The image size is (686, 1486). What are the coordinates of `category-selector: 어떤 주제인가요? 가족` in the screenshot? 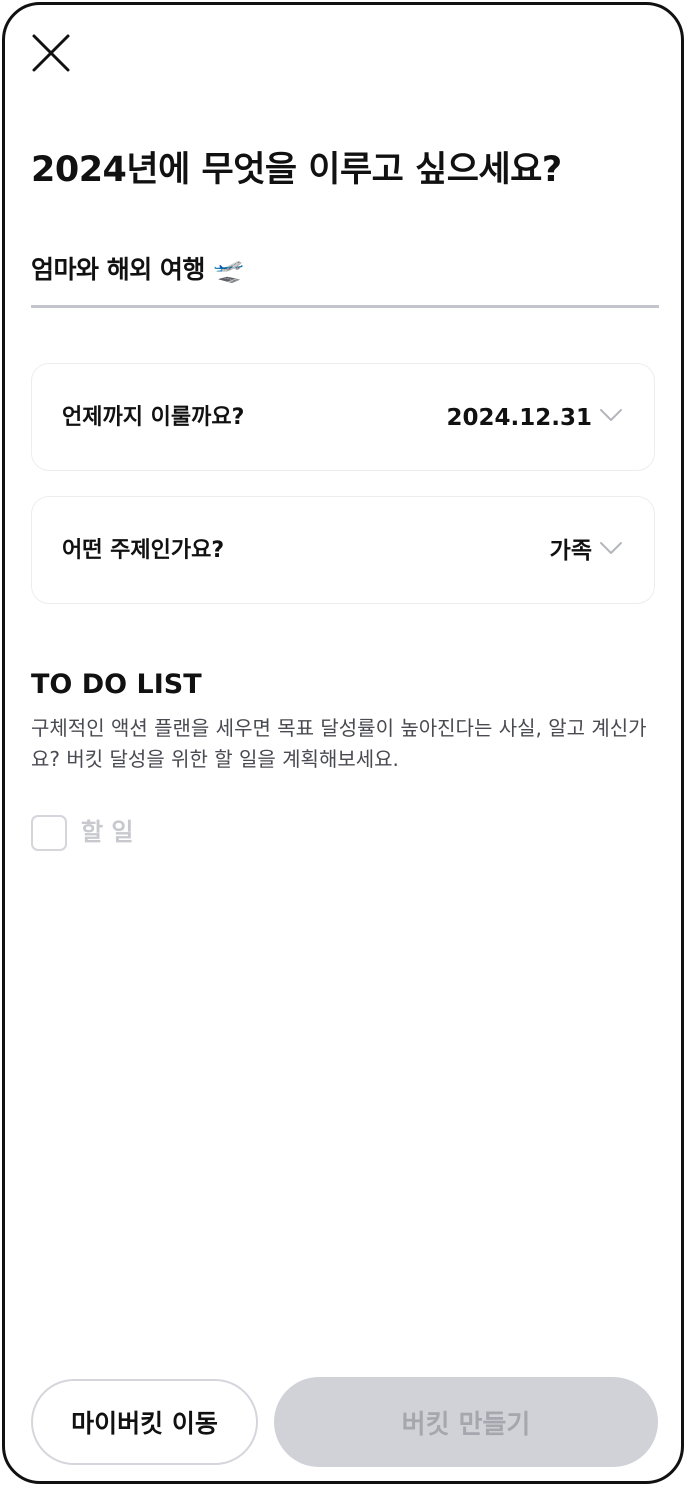 It's located at (343, 550).